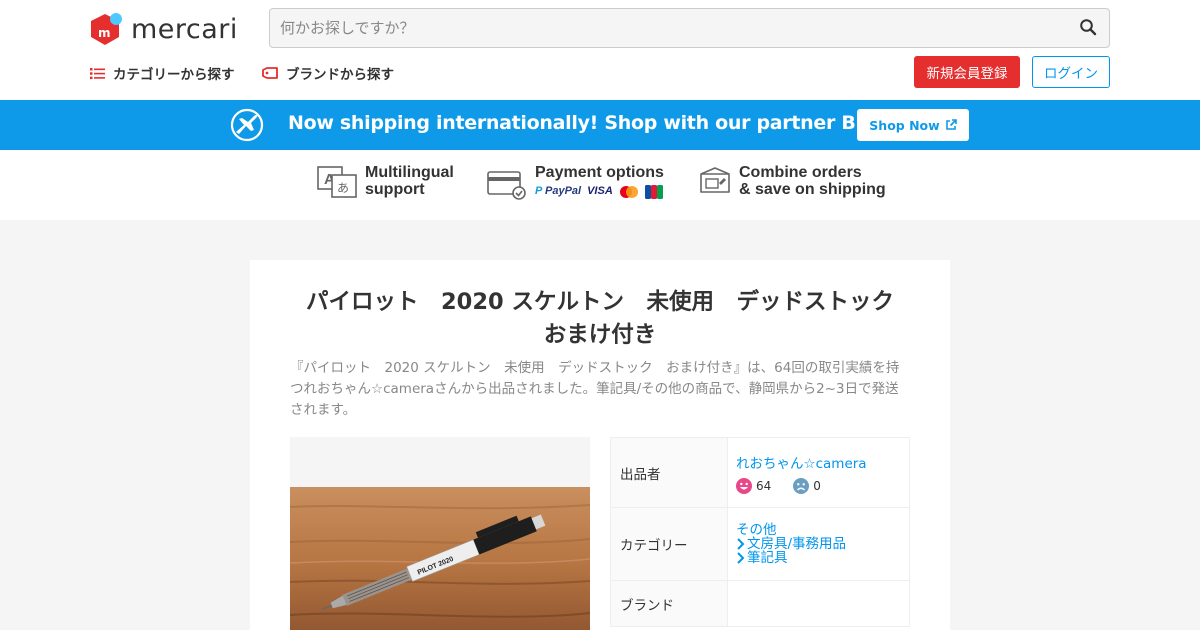  I want to click on search-icon, so click(1088, 27).